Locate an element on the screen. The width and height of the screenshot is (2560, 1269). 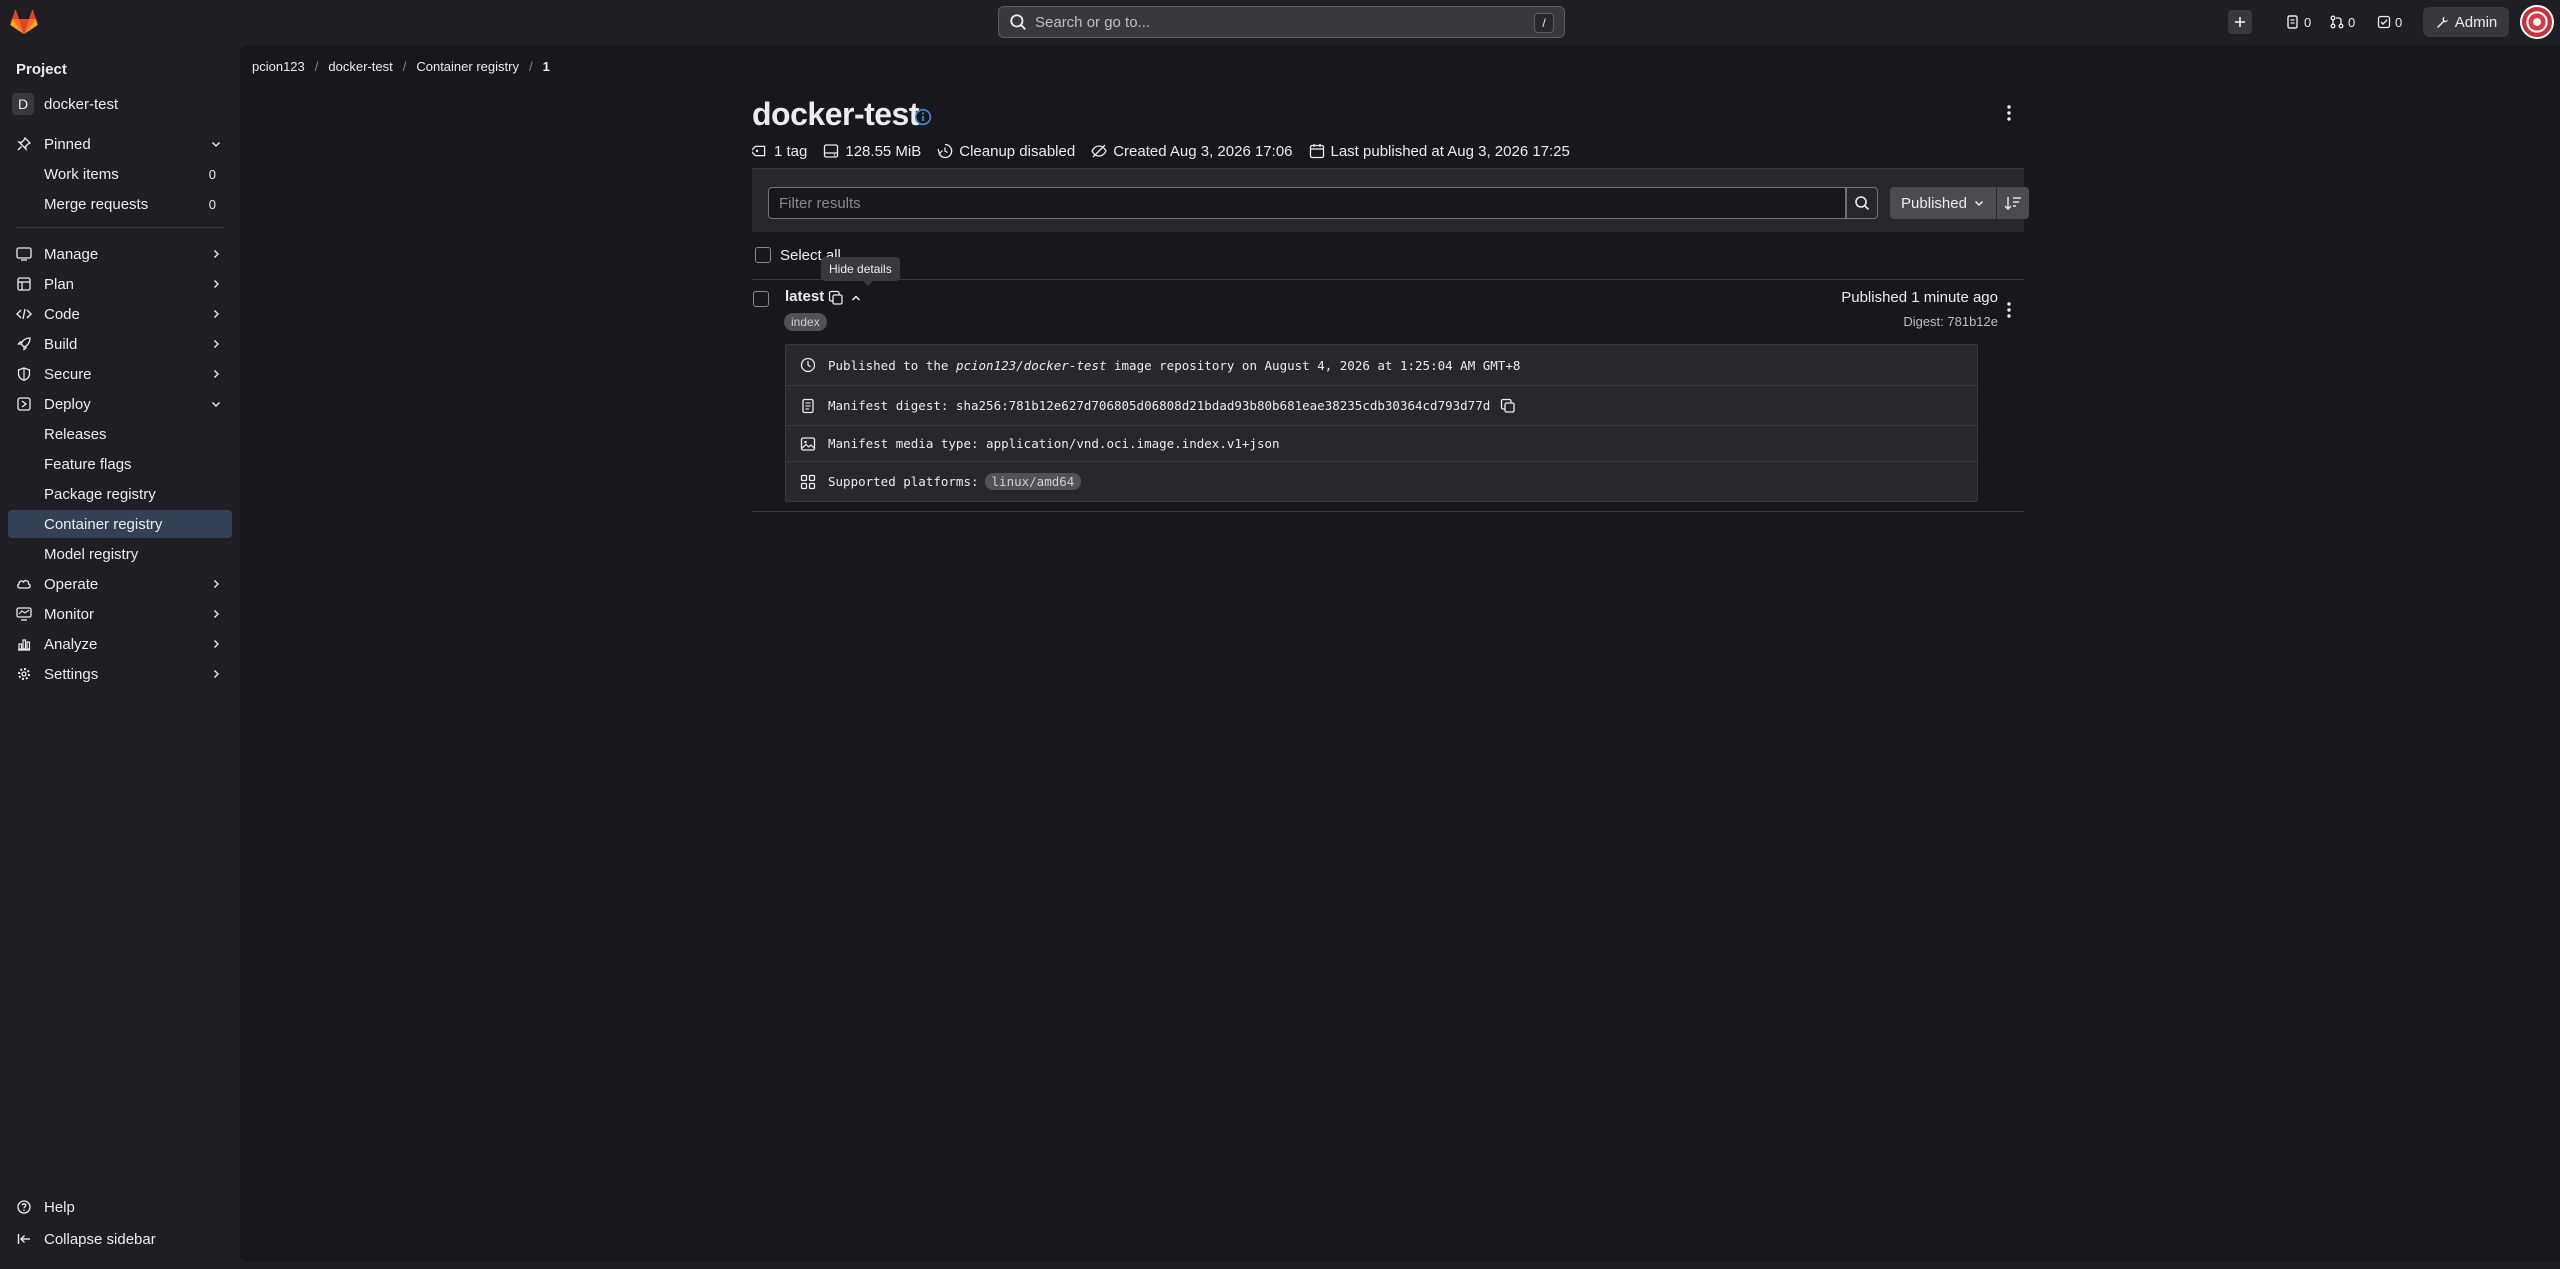
filter-results-input: Filter results is located at coordinates (1307, 203).